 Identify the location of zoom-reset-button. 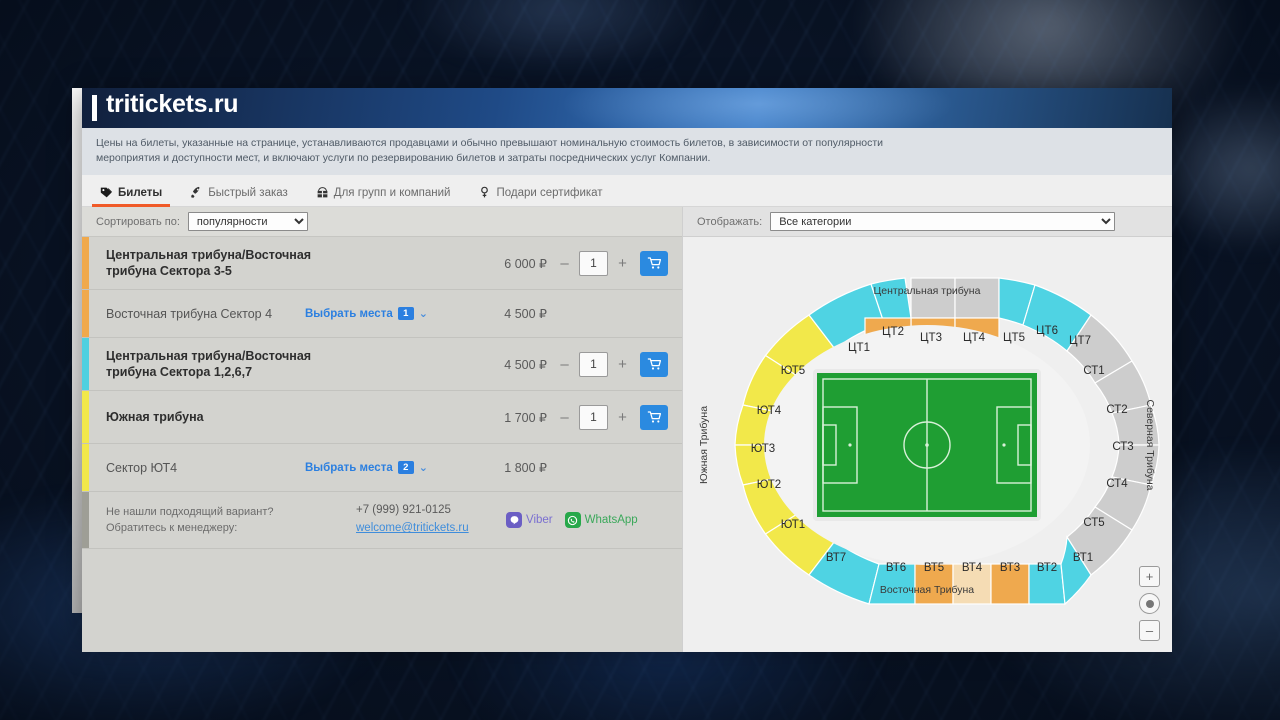
(1149, 604).